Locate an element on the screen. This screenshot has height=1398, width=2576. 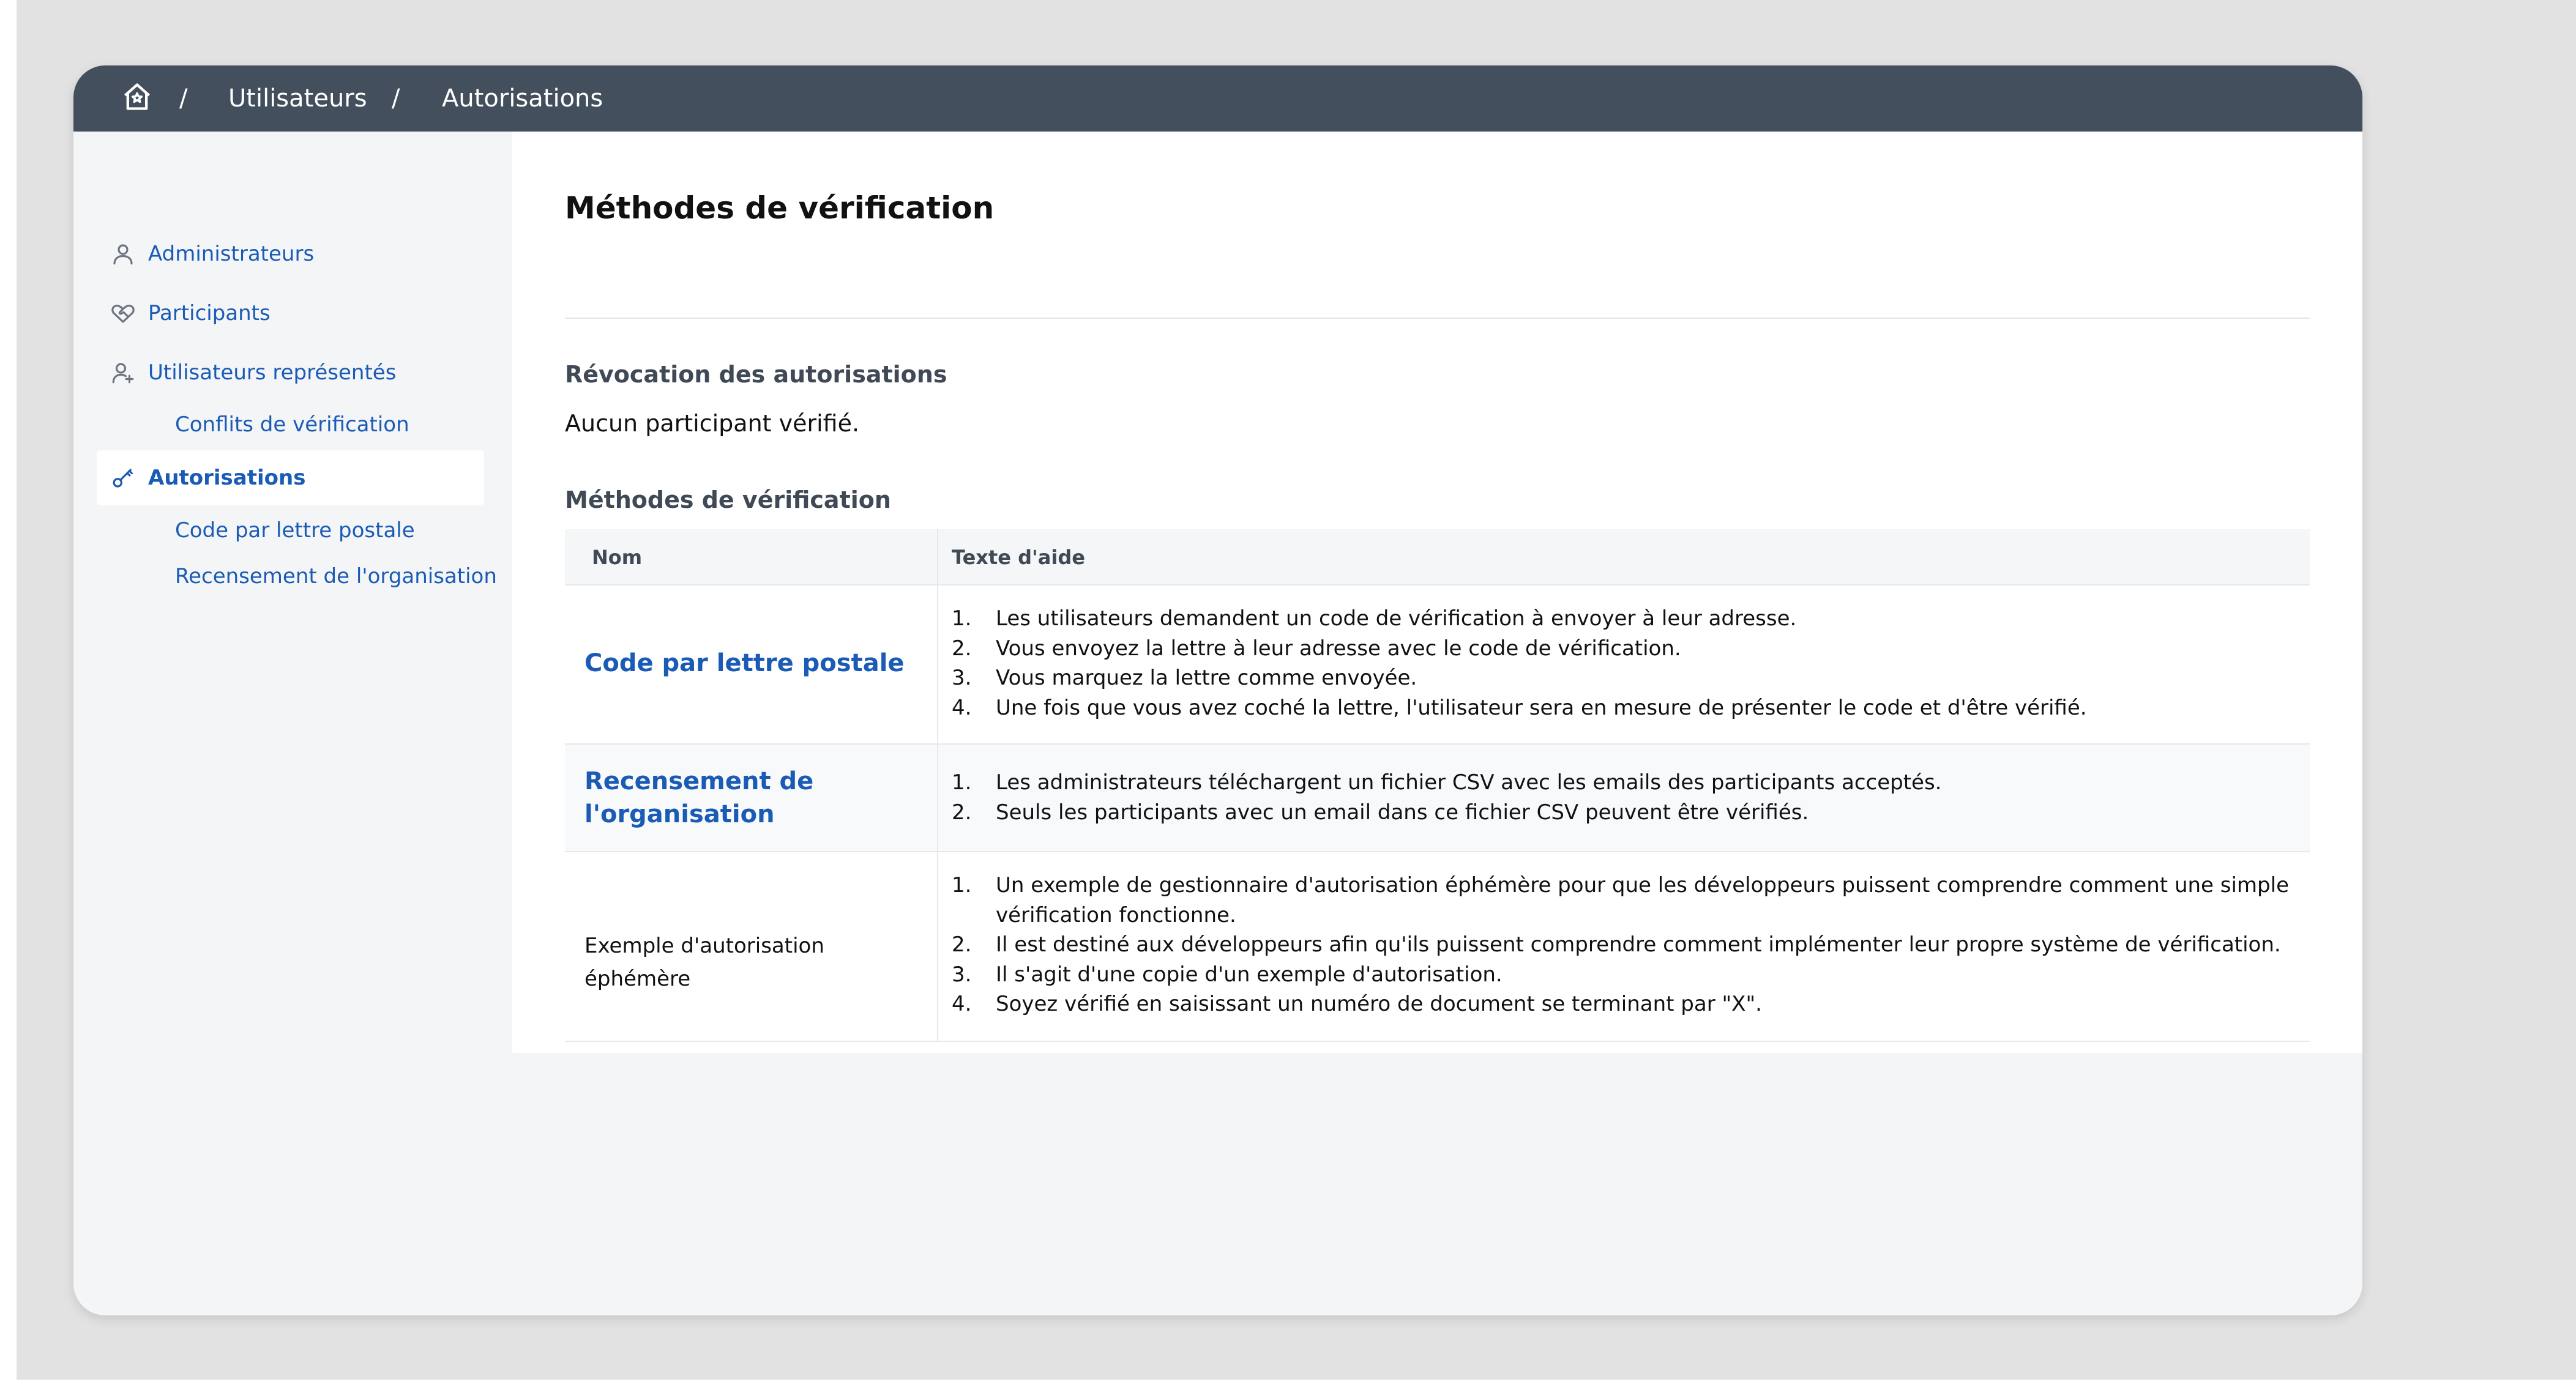
sidebar-item-authorizations: Autorisations is located at coordinates (290, 477).